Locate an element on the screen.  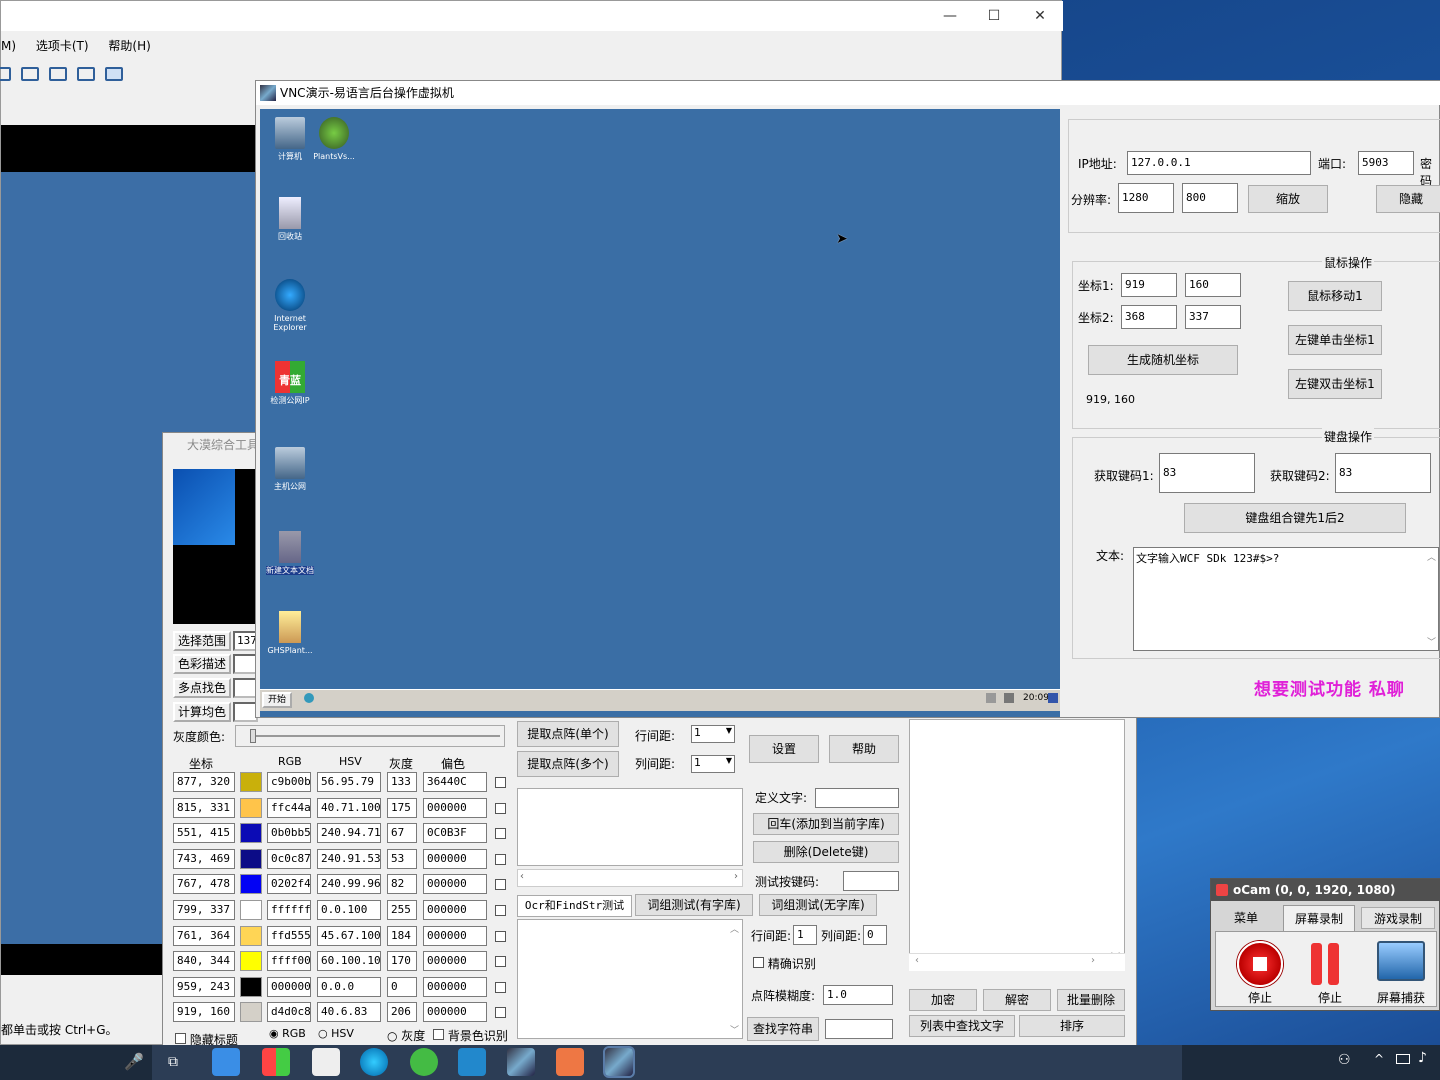
ocam-tab-game-record: 游戏录制 is located at coordinates (1398, 918).